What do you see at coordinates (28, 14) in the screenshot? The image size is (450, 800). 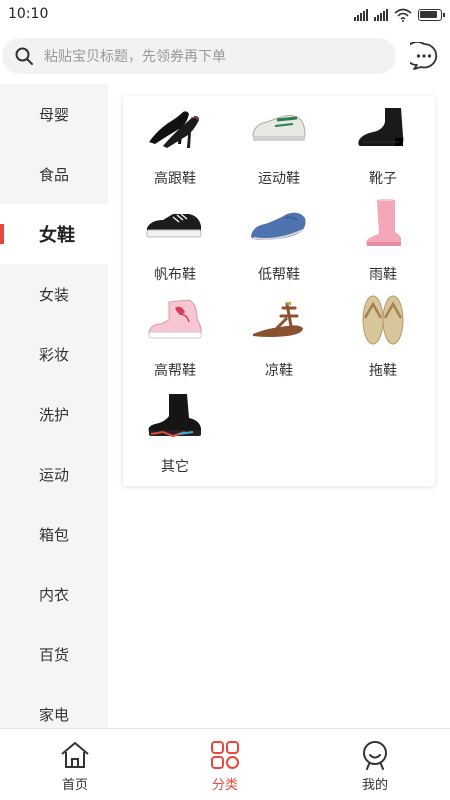 I see `status-time: 10:10` at bounding box center [28, 14].